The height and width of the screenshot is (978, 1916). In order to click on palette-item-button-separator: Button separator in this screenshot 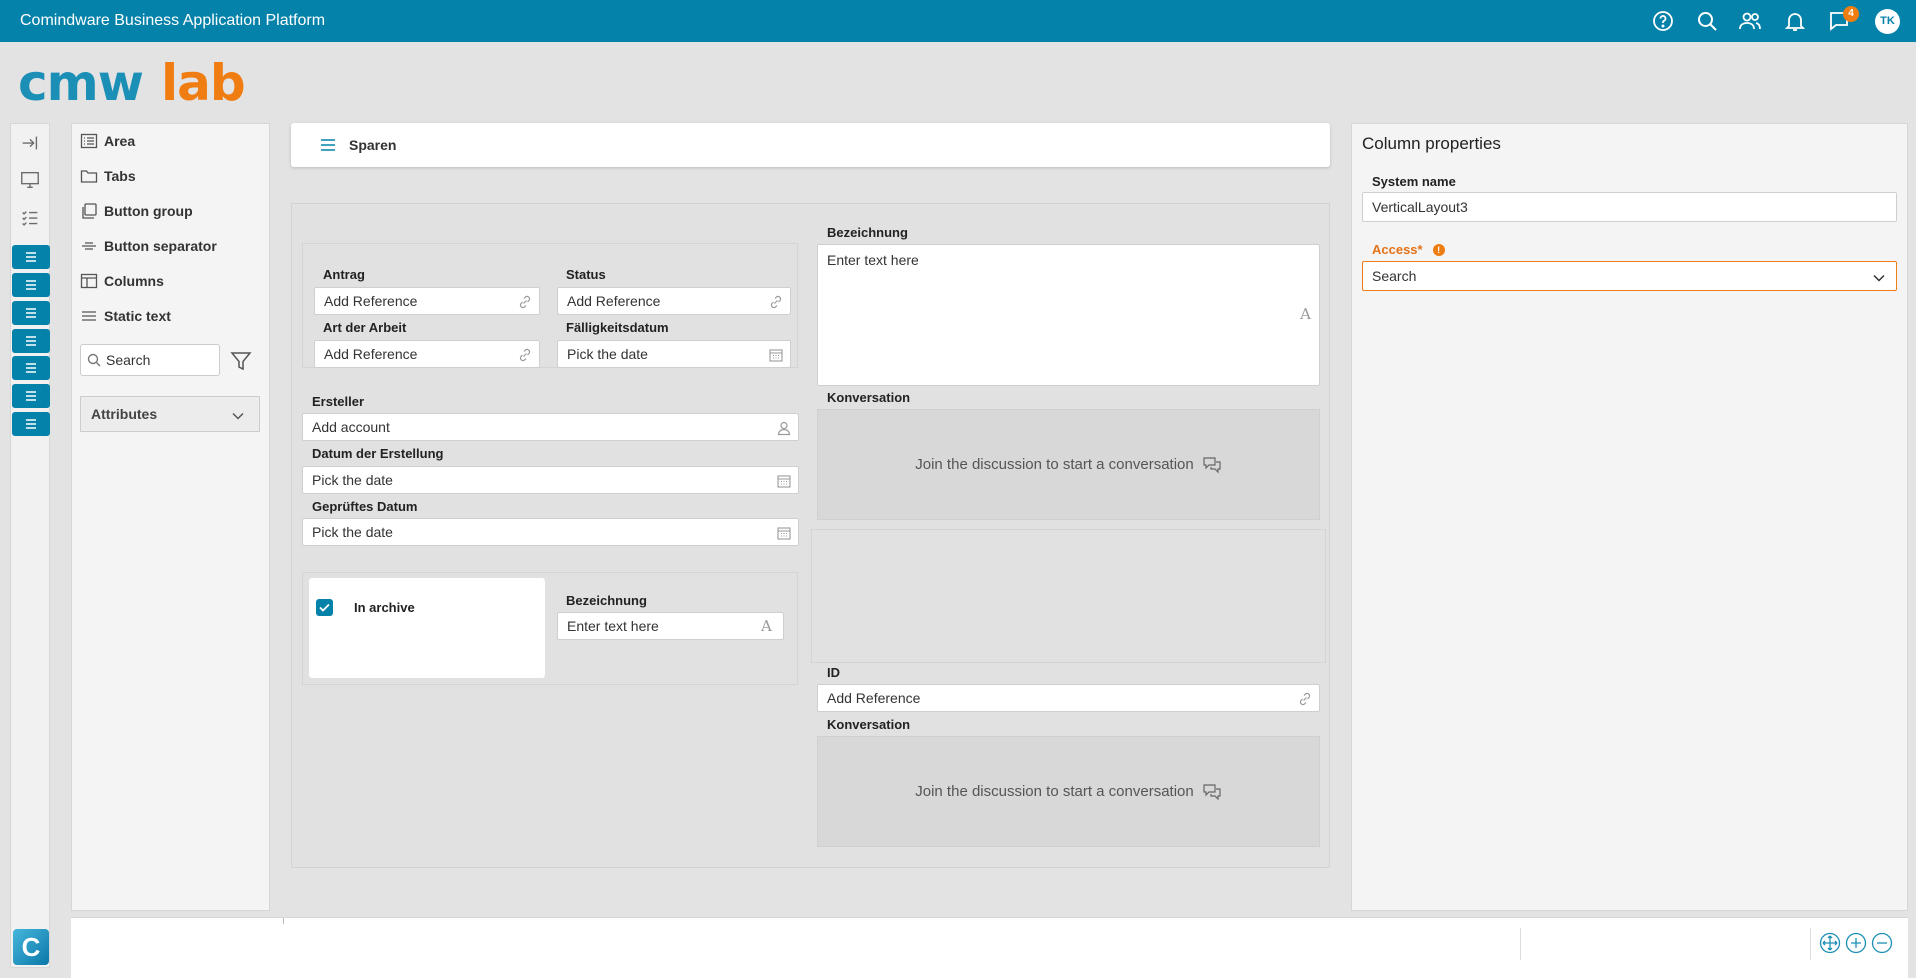, I will do `click(148, 246)`.